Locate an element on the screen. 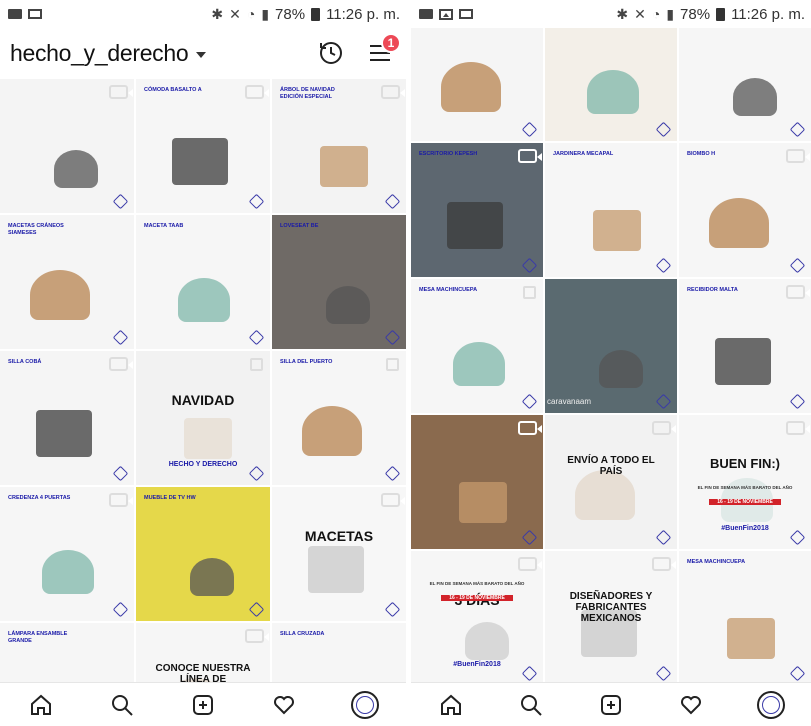 The height and width of the screenshot is (726, 811). post-product-label: CREDENZA 4 PUERTAS is located at coordinates (39, 498).